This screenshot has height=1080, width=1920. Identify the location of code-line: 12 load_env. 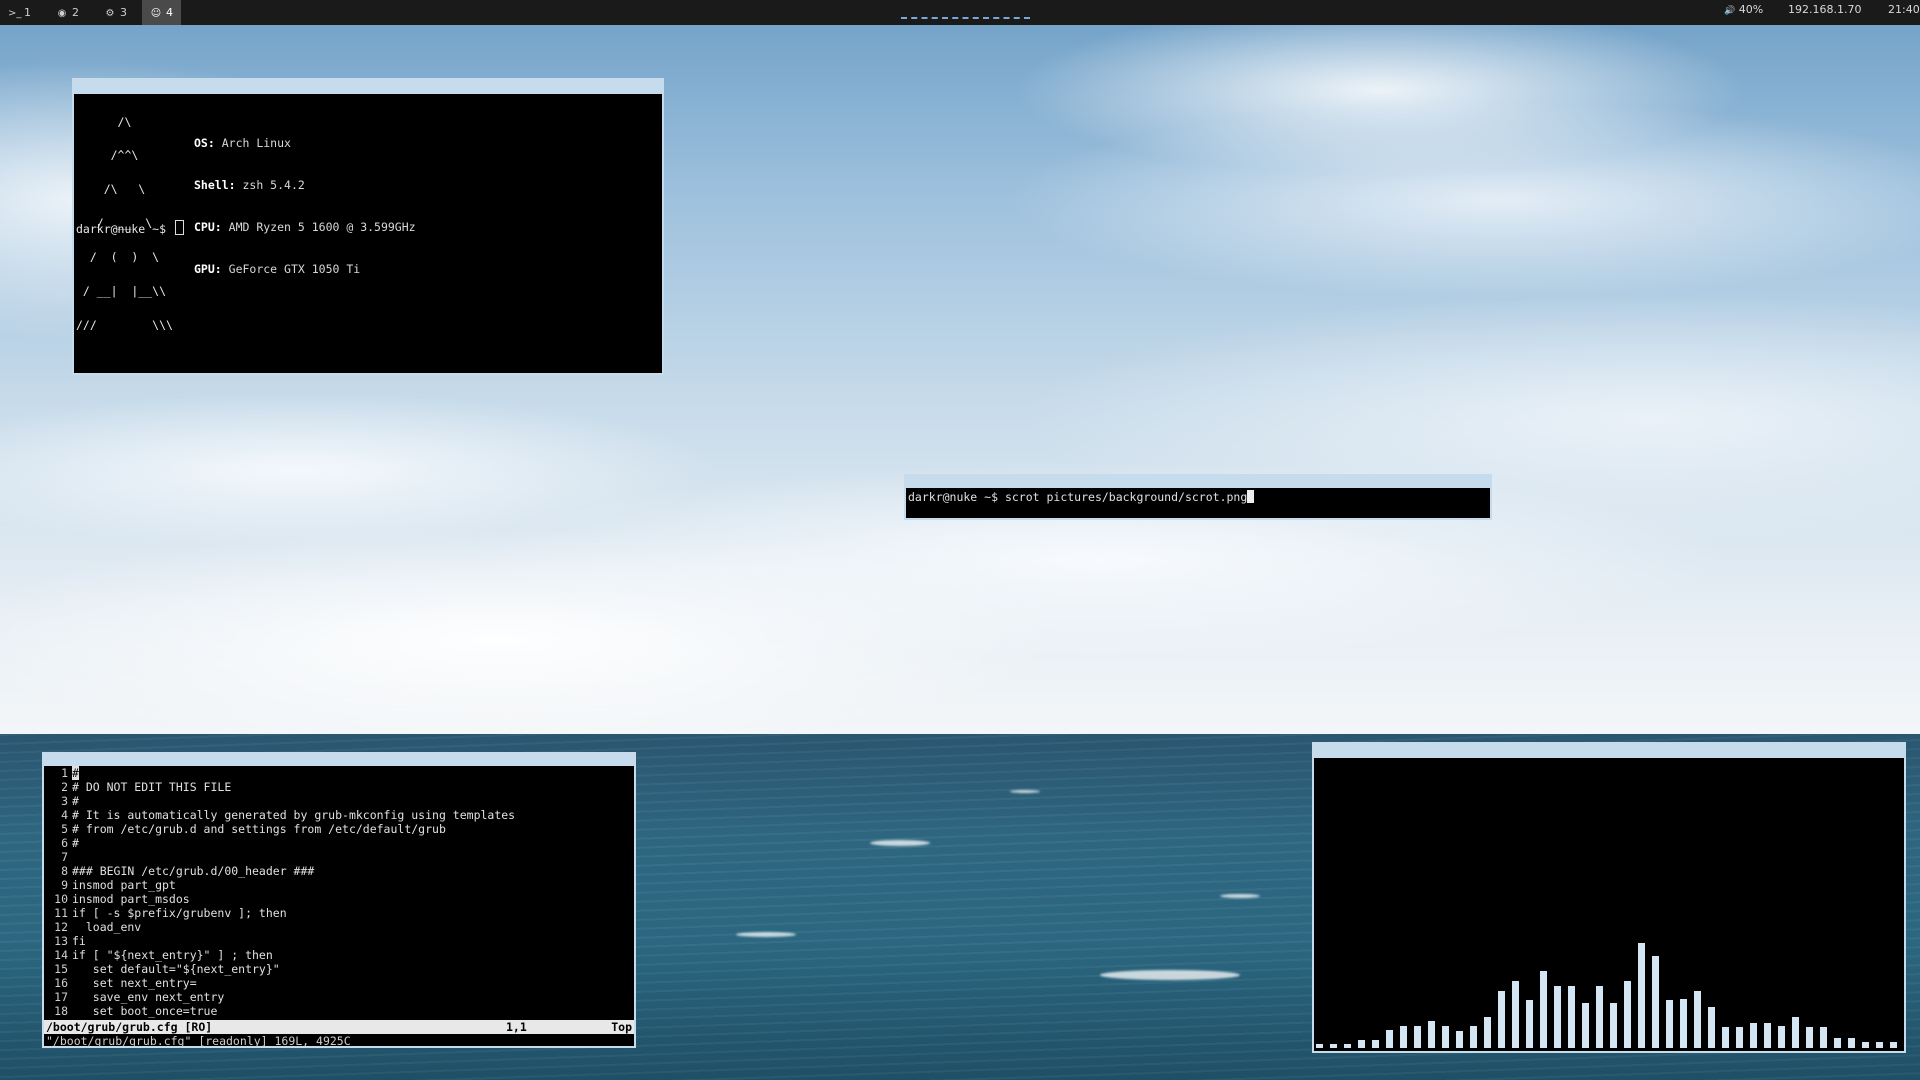
(339, 927).